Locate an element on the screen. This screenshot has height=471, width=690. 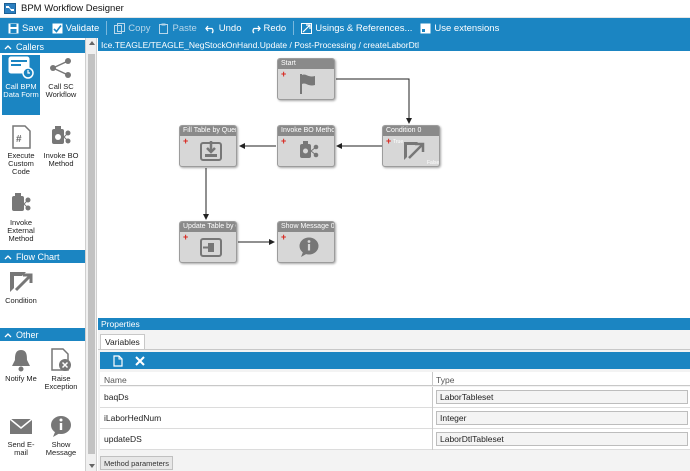
tool-label: Show Message is located at coordinates (61, 448).